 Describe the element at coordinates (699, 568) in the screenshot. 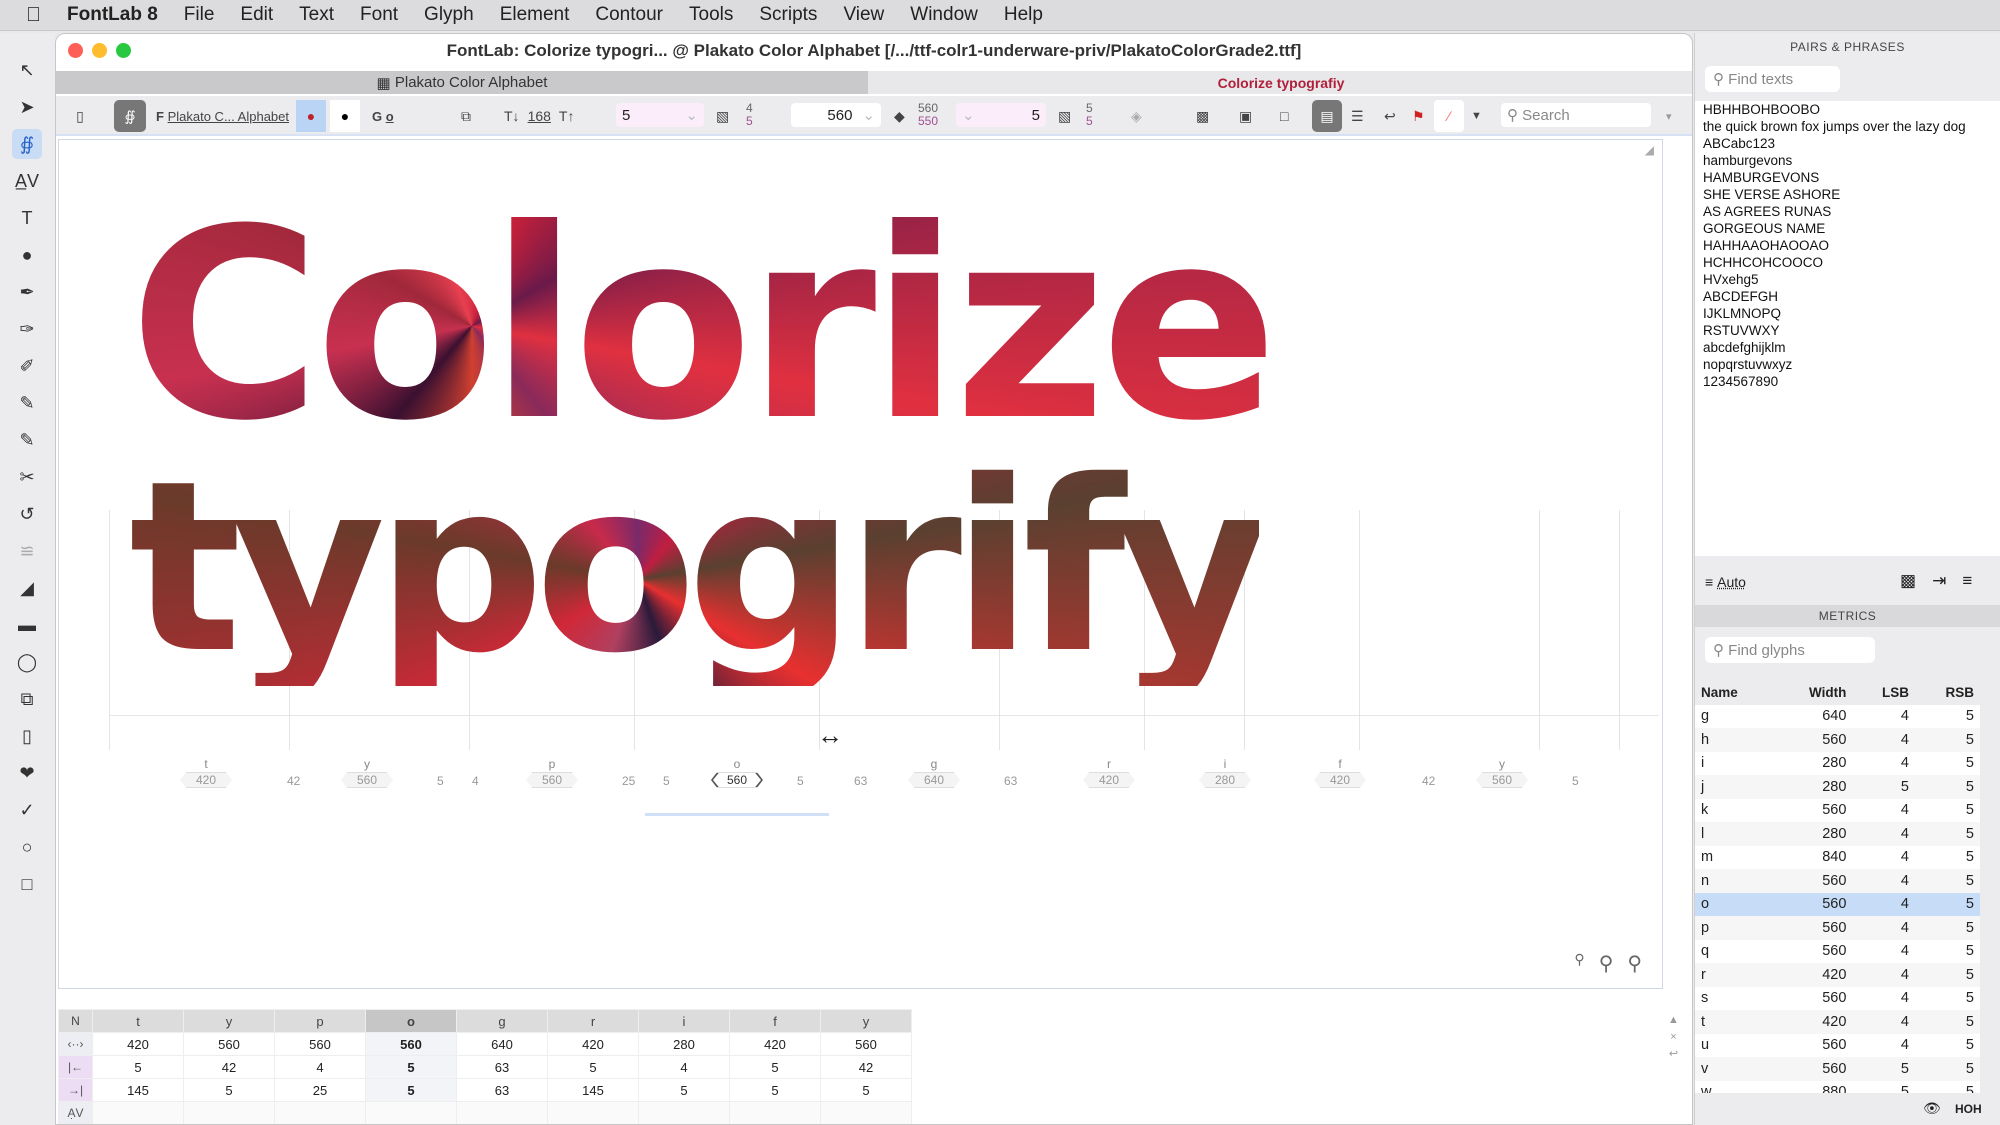

I see `text-line-2: typogrify` at that location.